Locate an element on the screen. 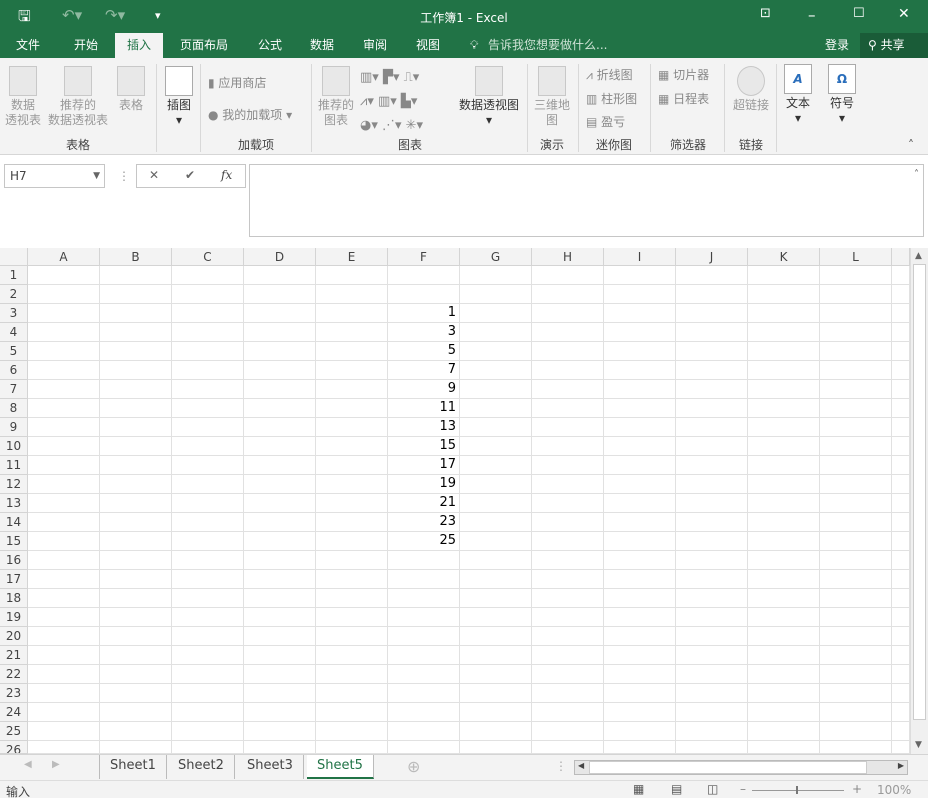 The image size is (928, 800). scroll-down-icon: ▼ is located at coordinates (918, 745).